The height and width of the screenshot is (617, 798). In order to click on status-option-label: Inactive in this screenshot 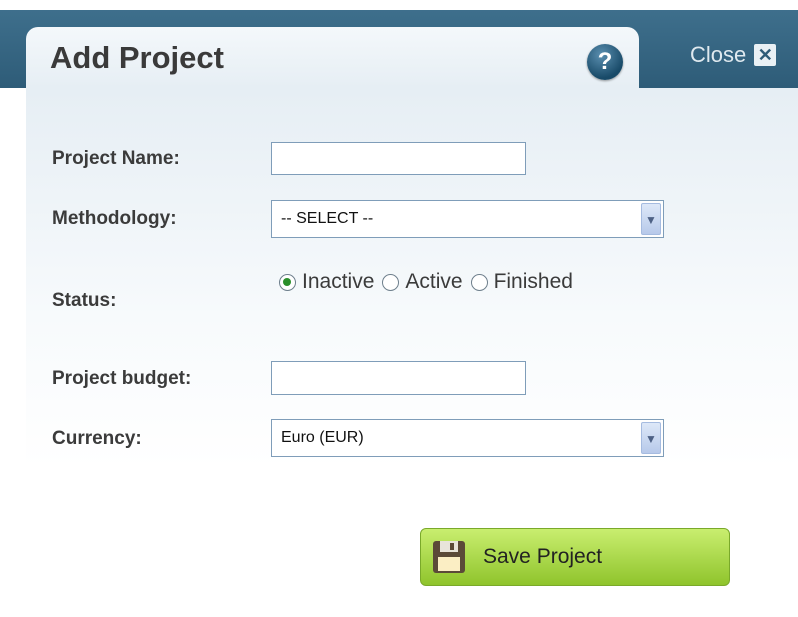, I will do `click(338, 281)`.